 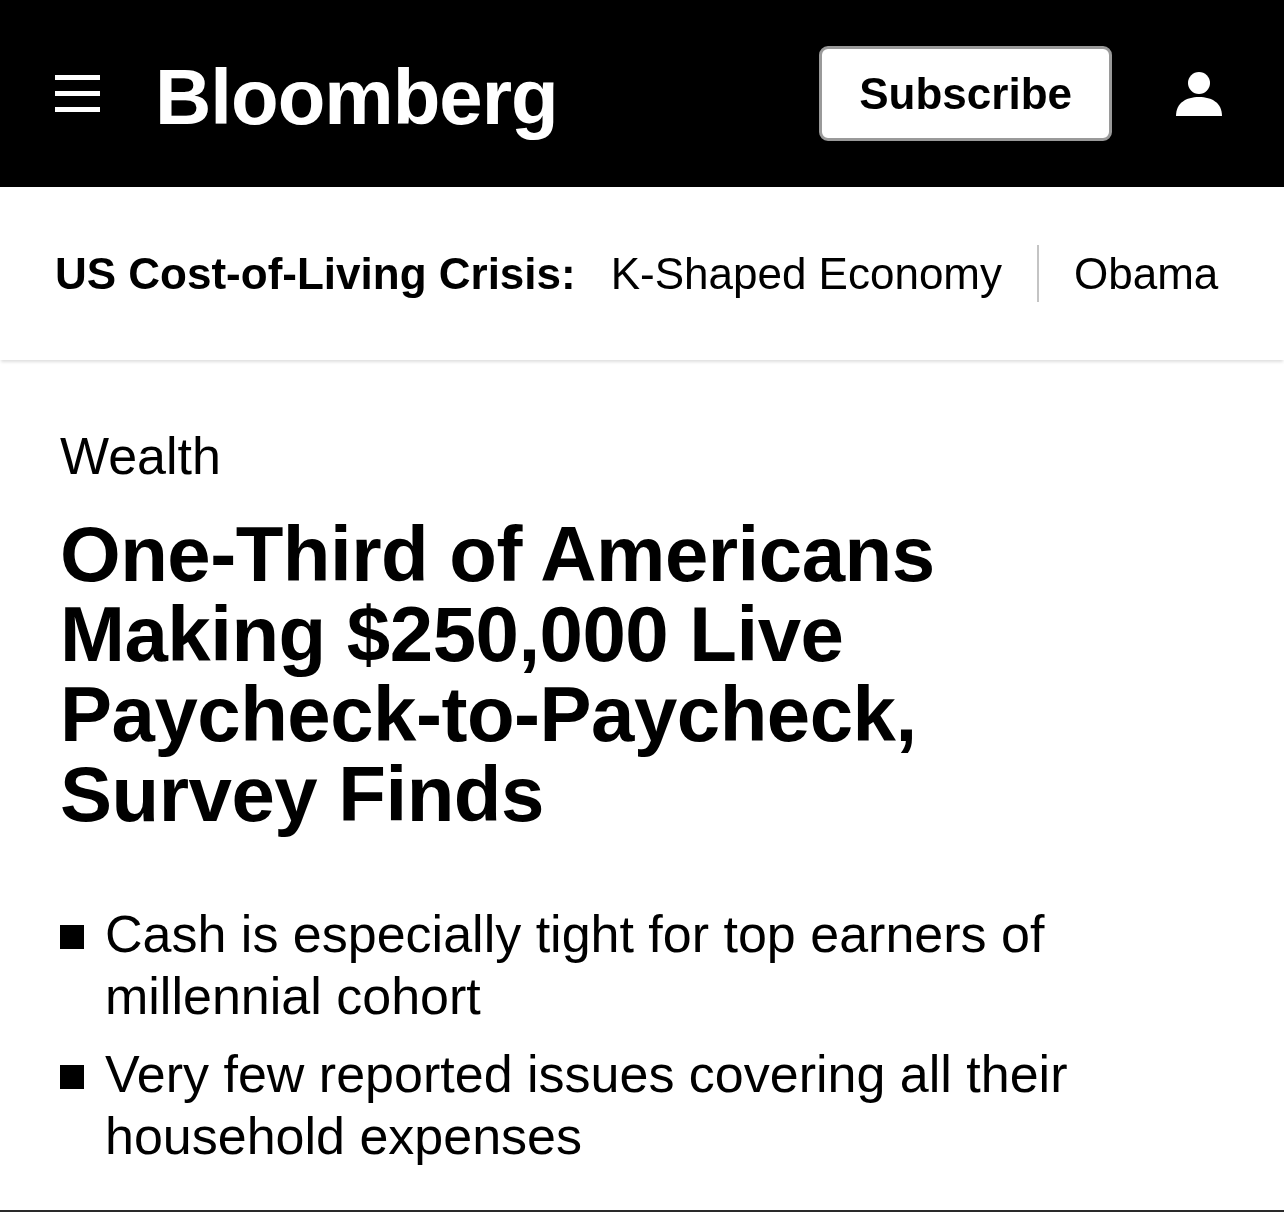 What do you see at coordinates (77, 93) in the screenshot?
I see `menu-icon` at bounding box center [77, 93].